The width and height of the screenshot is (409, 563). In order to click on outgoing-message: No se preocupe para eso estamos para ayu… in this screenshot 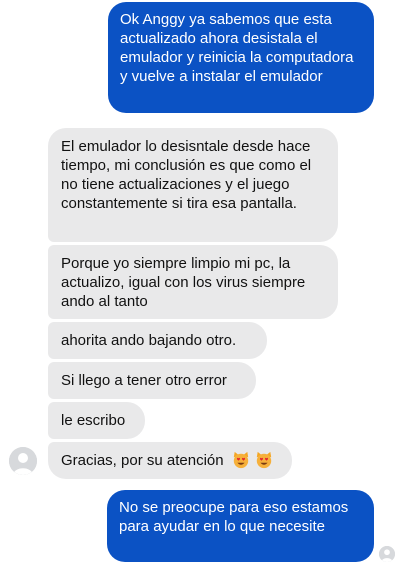, I will do `click(240, 526)`.